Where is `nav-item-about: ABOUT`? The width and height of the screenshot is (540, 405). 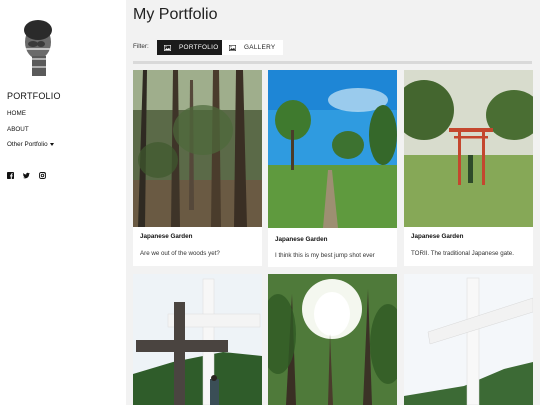 nav-item-about: ABOUT is located at coordinates (30, 134).